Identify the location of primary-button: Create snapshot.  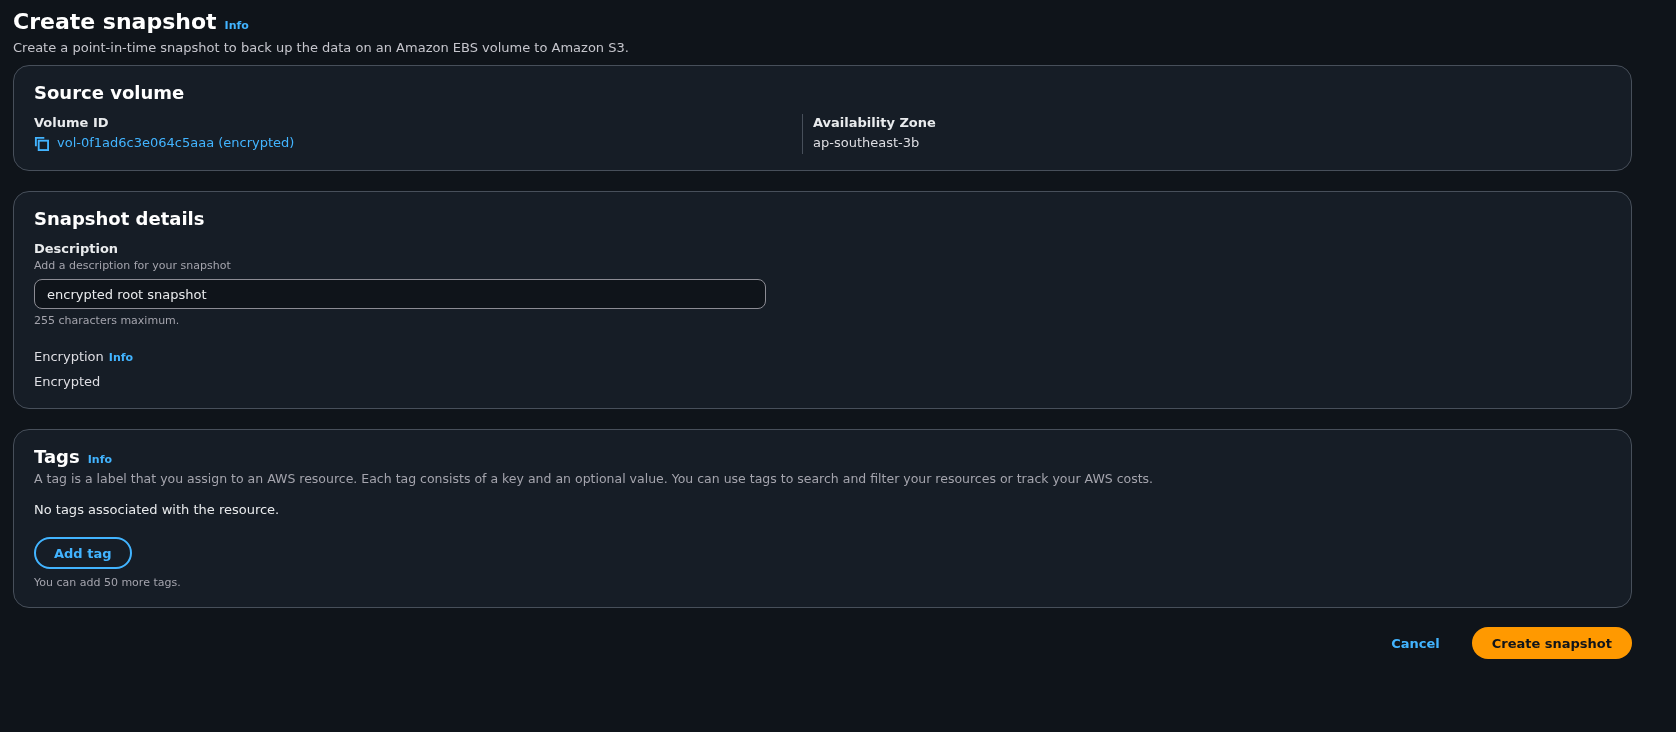
(1551, 643).